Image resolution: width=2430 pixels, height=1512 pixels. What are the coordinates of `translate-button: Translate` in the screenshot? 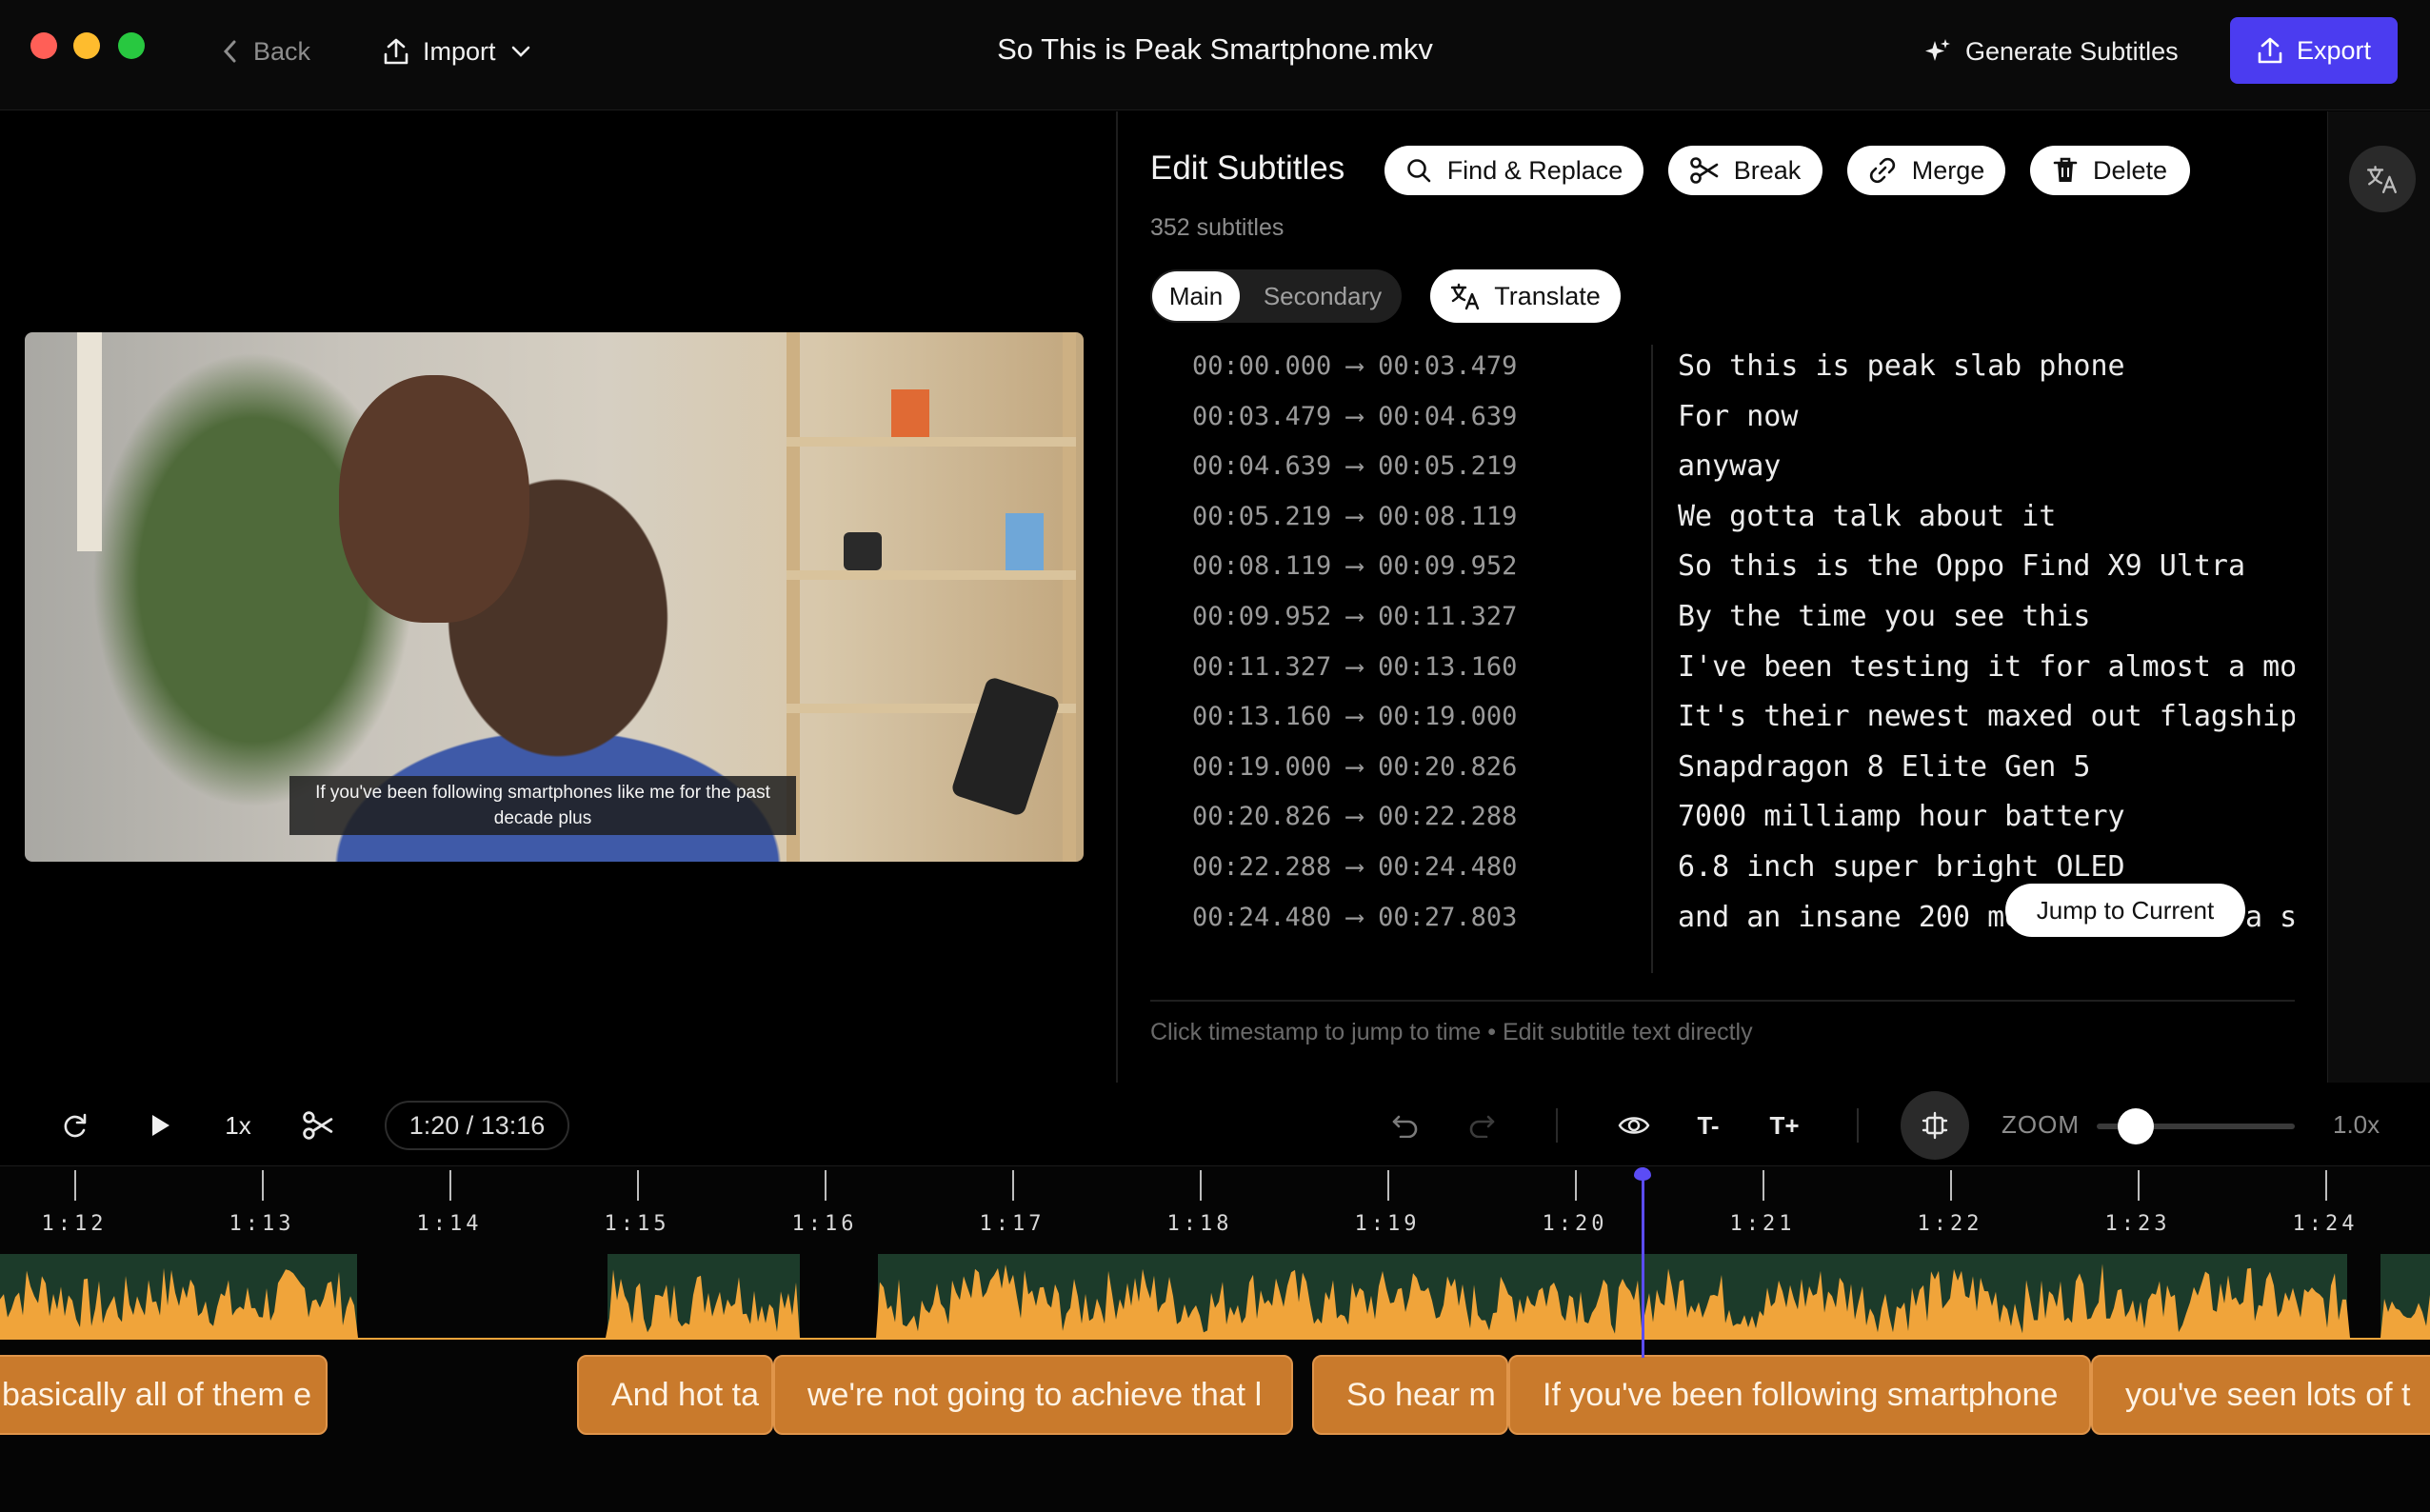 It's located at (1525, 296).